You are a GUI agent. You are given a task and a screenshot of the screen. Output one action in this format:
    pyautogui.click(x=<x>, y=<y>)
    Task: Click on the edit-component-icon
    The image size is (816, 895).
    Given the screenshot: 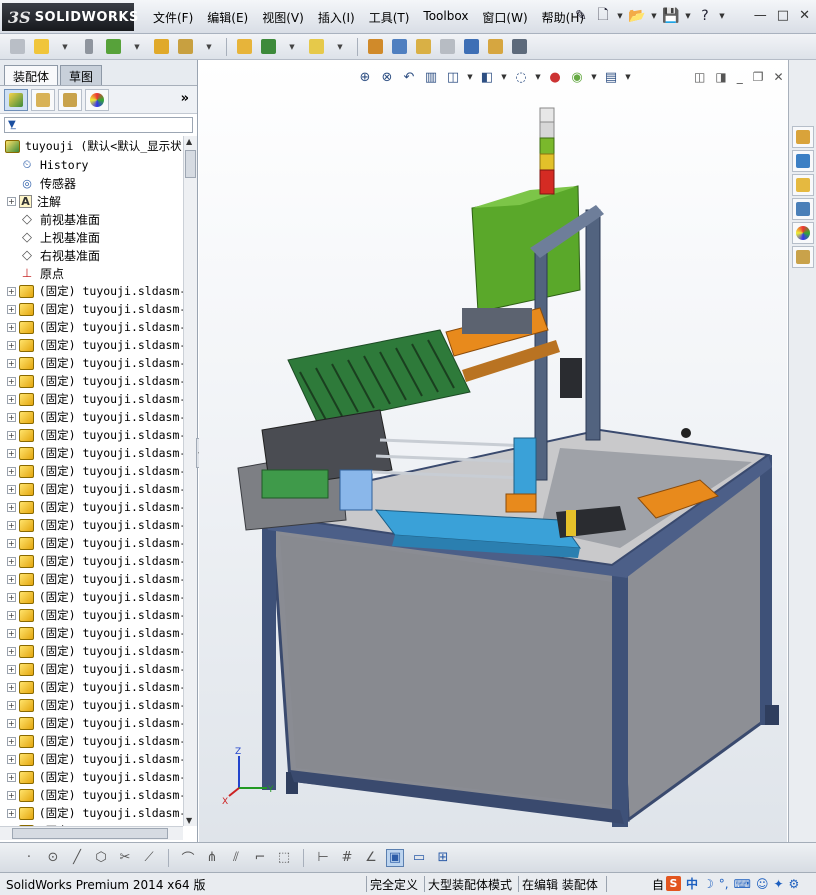 What is the action you would take?
    pyautogui.click(x=17, y=47)
    